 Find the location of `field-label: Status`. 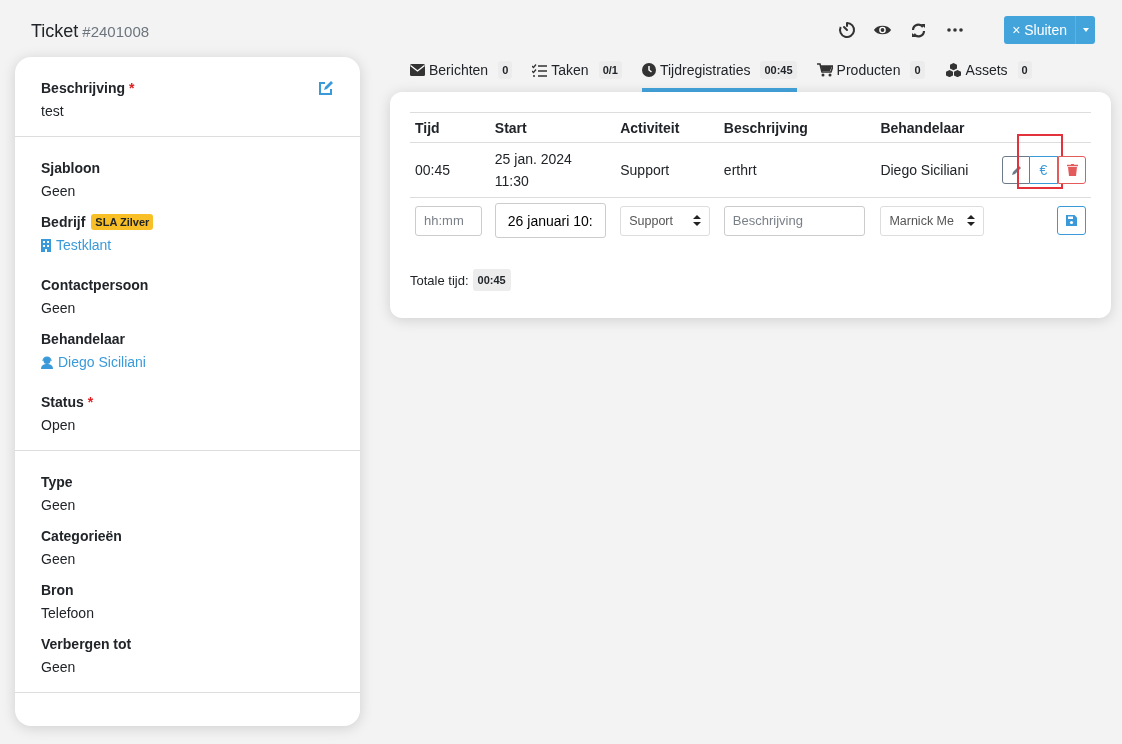

field-label: Status is located at coordinates (62, 402).